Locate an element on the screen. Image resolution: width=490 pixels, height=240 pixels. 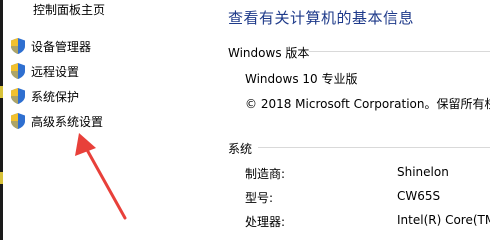
copyright-text: © 2018 Microsoft Corporation。保留所有权 is located at coordinates (367, 104).